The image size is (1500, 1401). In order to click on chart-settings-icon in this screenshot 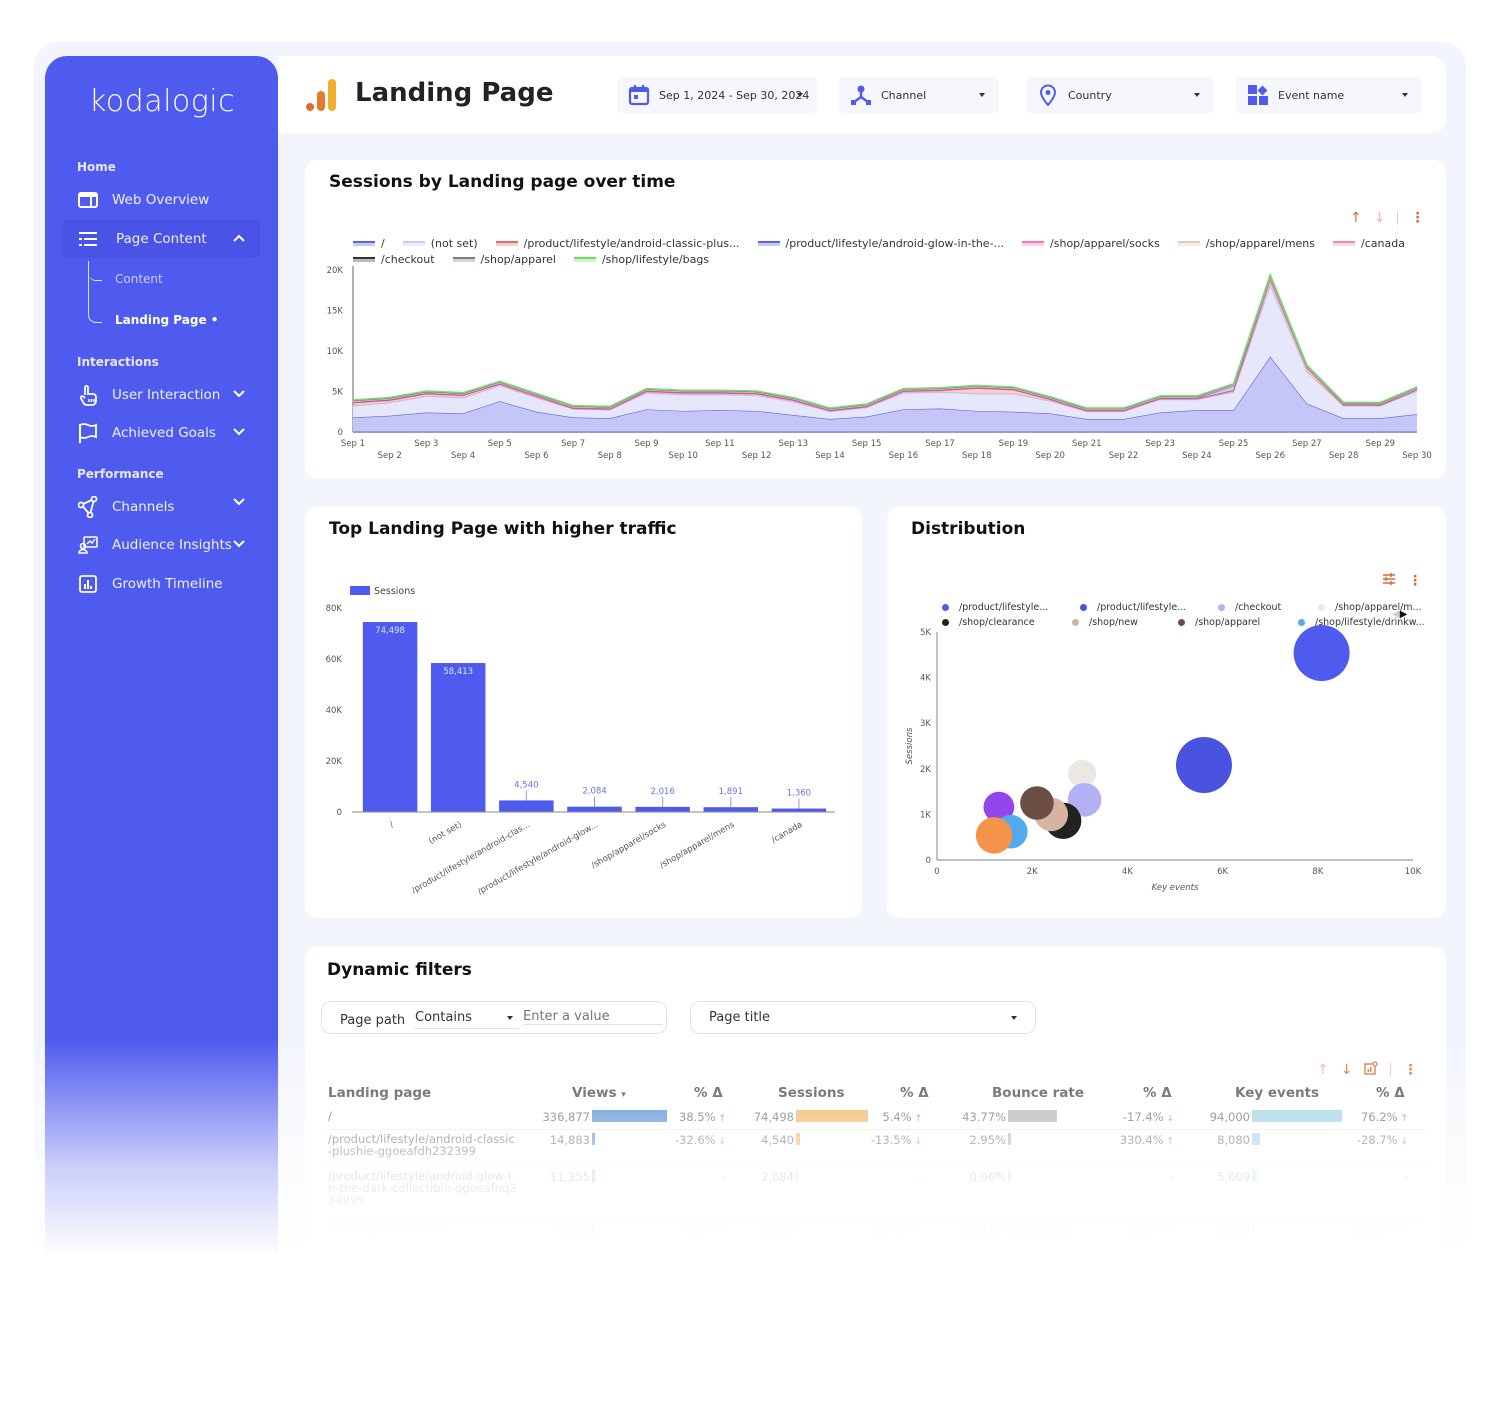, I will do `click(1371, 1070)`.